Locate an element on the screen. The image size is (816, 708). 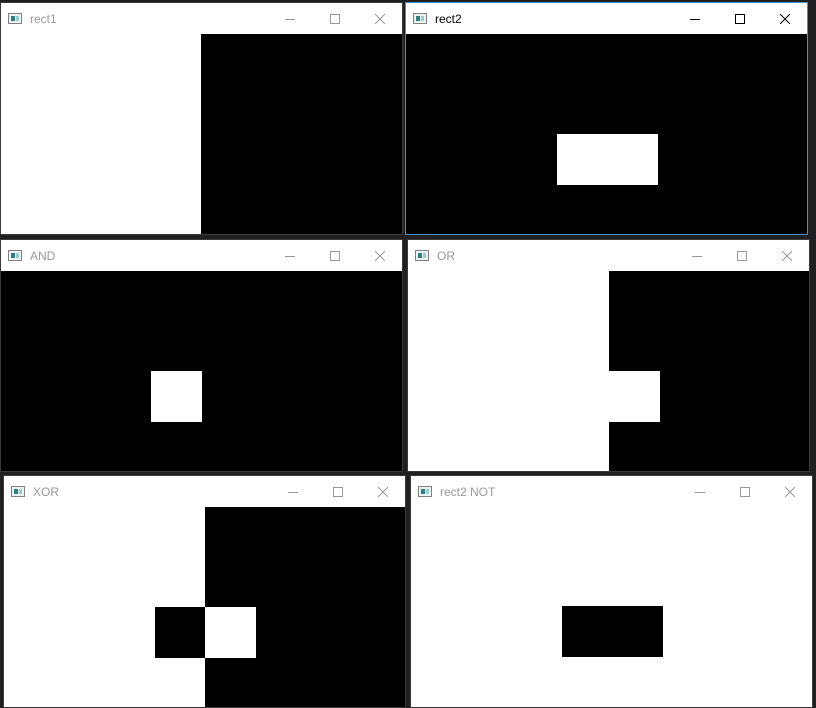
title-bar: AND is located at coordinates (201, 255).